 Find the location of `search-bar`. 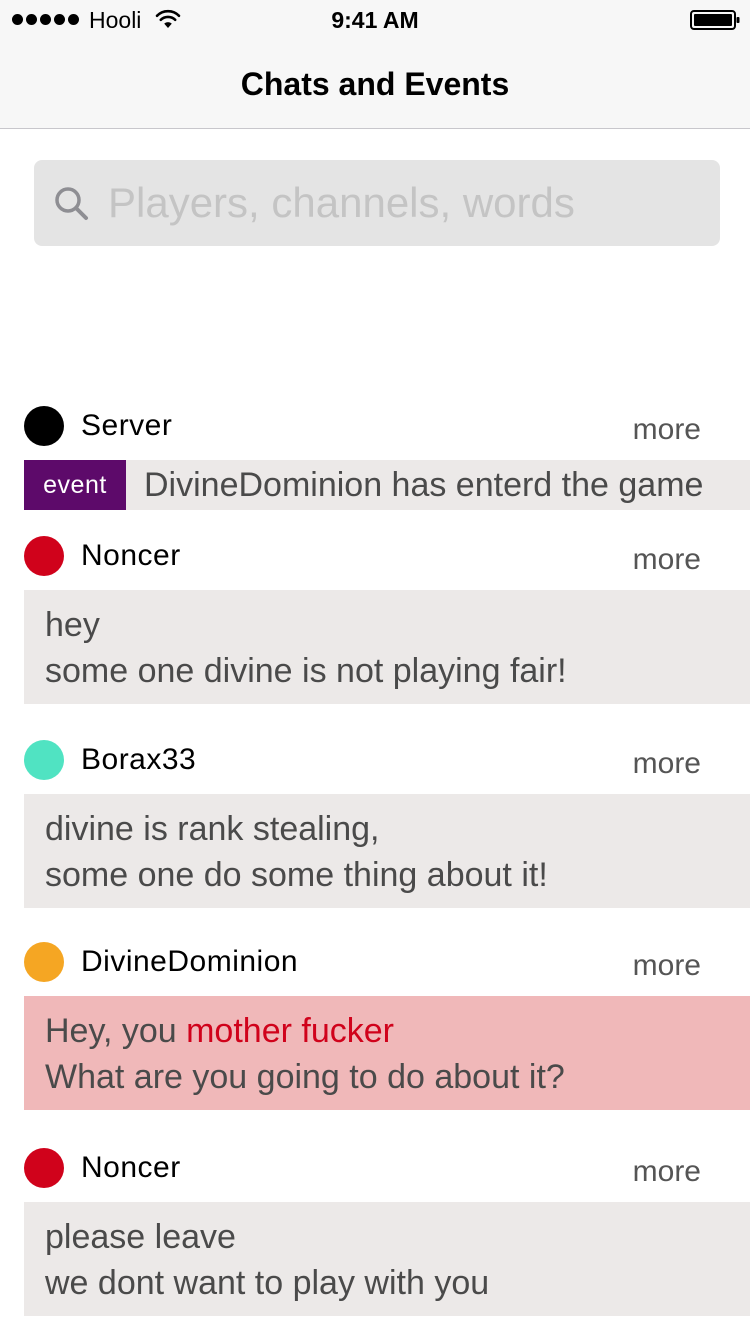

search-bar is located at coordinates (377, 203).